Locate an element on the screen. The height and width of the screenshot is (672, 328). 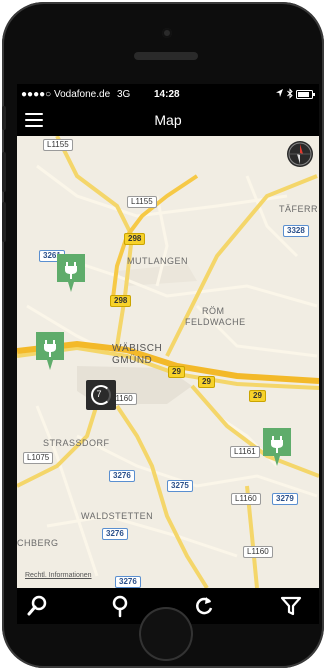
earpiece-speaker is located at coordinates (166, 56).